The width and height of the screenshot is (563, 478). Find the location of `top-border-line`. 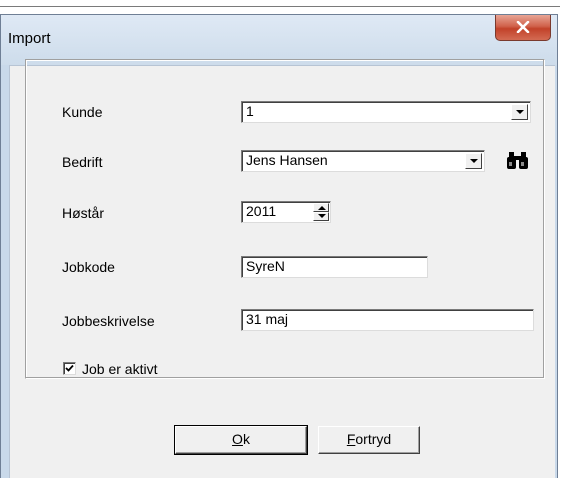

top-border-line is located at coordinates (280, 6).